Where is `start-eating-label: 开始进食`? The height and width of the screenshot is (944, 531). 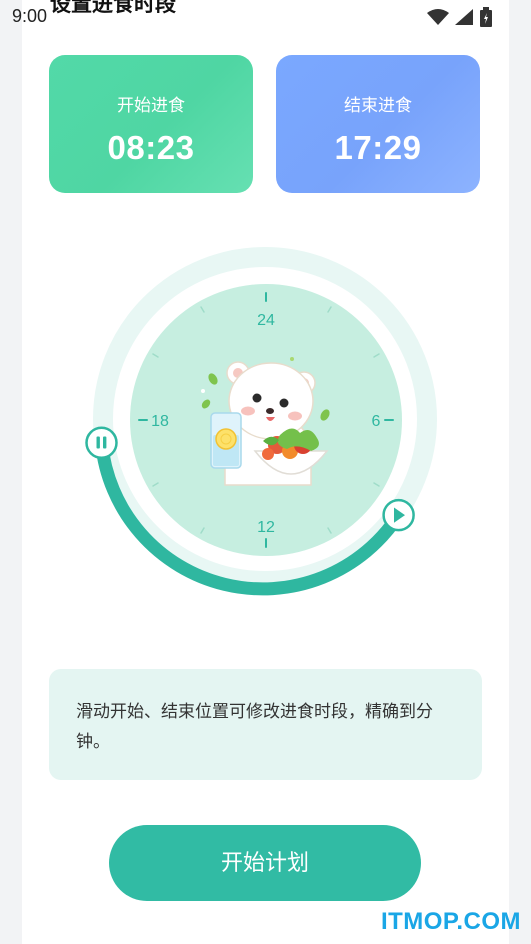
start-eating-label: 开始进食 is located at coordinates (151, 106).